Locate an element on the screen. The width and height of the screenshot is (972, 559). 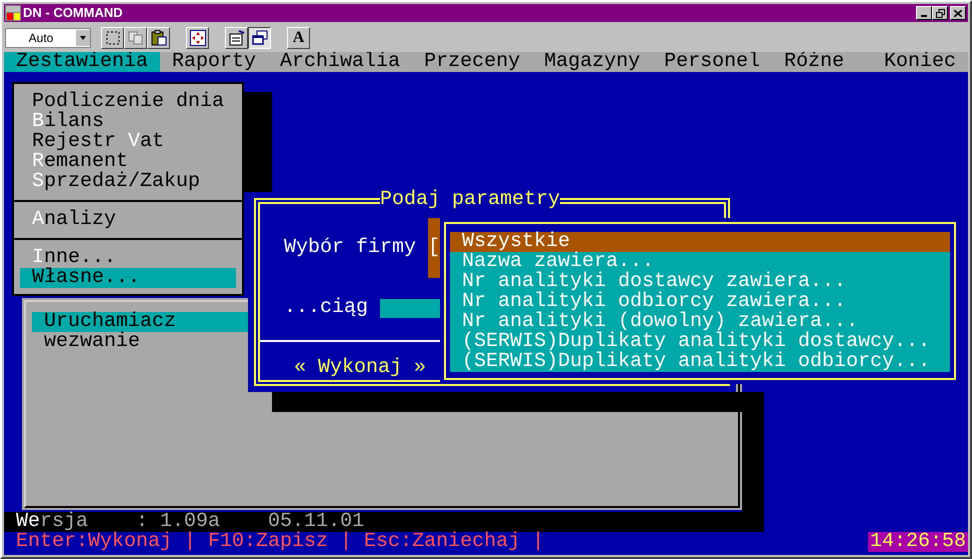
submenu-item: wezwanie is located at coordinates (140, 342).